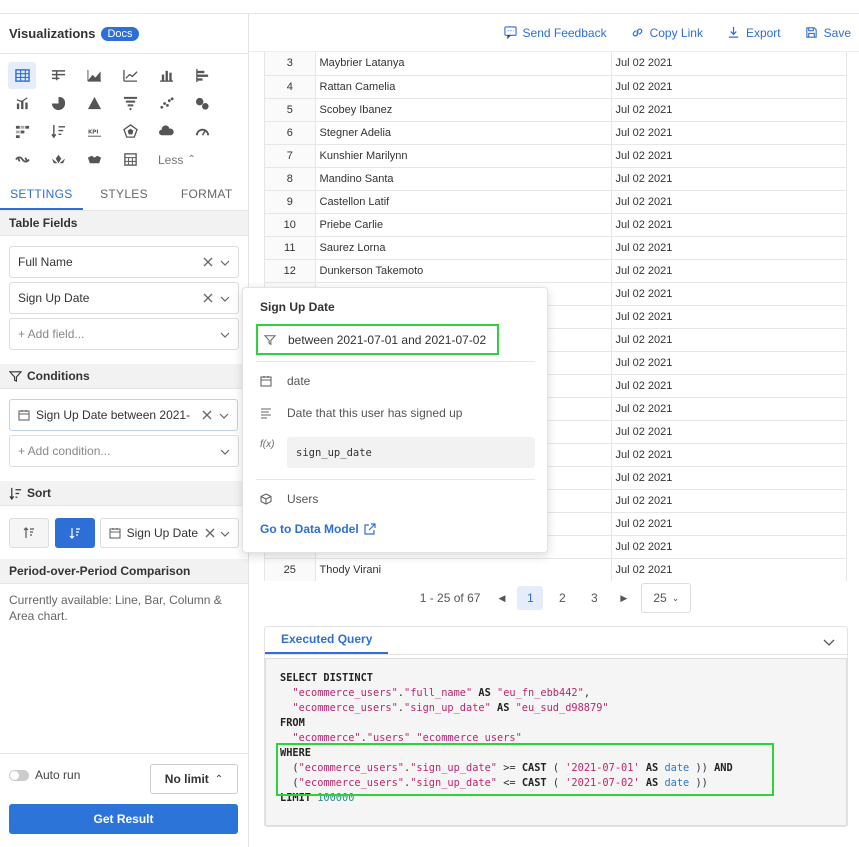 The image size is (859, 847). What do you see at coordinates (166, 131) in the screenshot?
I see `cloud-map-viz-icon` at bounding box center [166, 131].